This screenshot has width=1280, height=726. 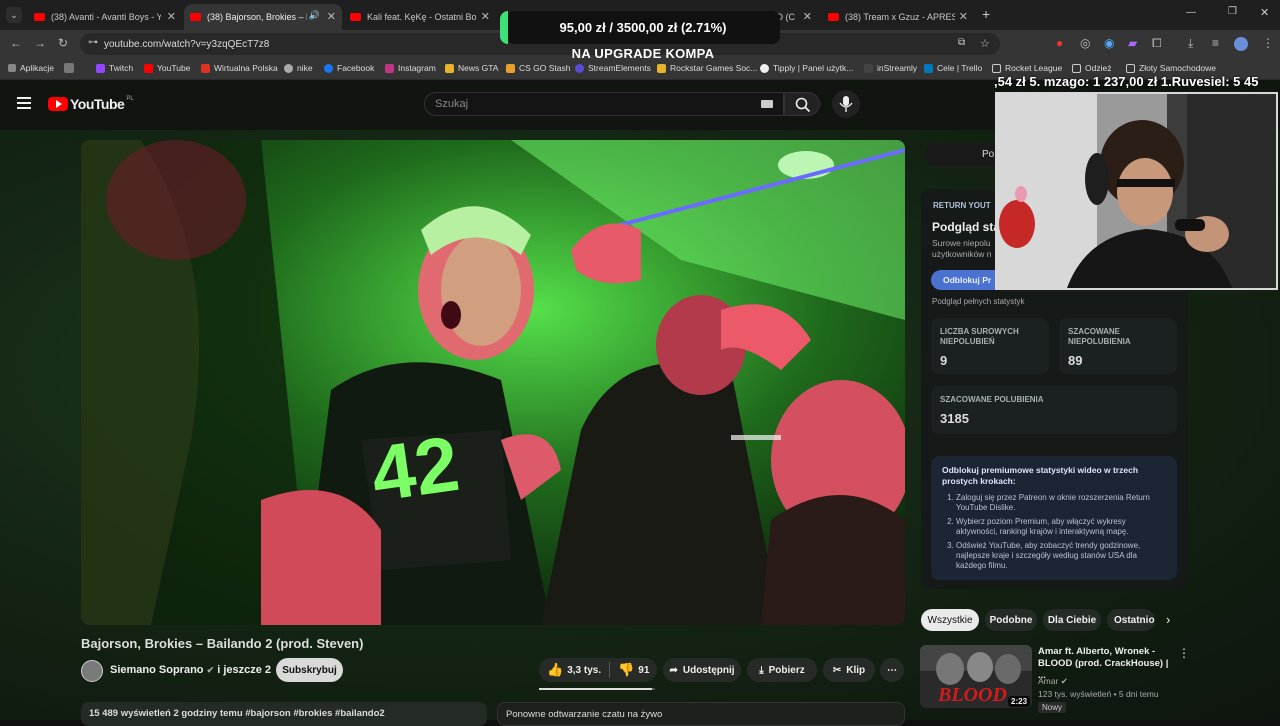 What do you see at coordinates (1011, 620) in the screenshot?
I see `chip-similar: Podobne` at bounding box center [1011, 620].